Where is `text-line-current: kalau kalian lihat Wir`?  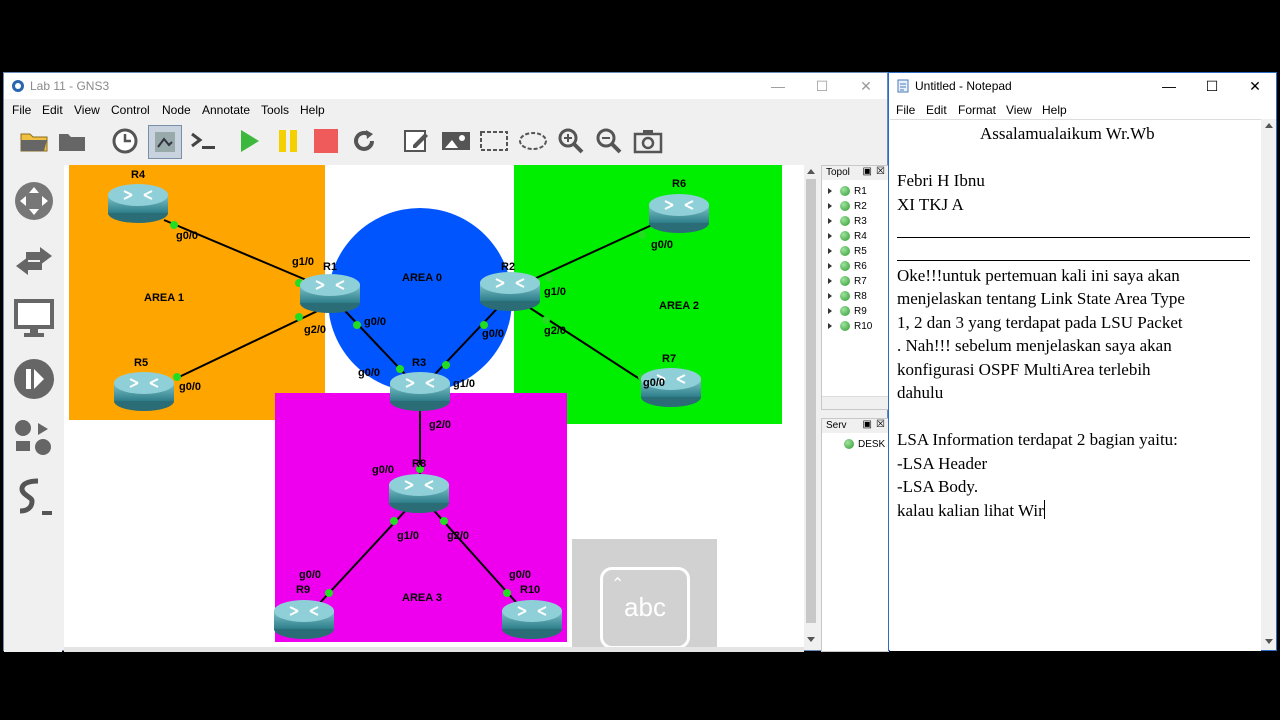
text-line-current: kalau kalian lihat Wir is located at coordinates (971, 511).